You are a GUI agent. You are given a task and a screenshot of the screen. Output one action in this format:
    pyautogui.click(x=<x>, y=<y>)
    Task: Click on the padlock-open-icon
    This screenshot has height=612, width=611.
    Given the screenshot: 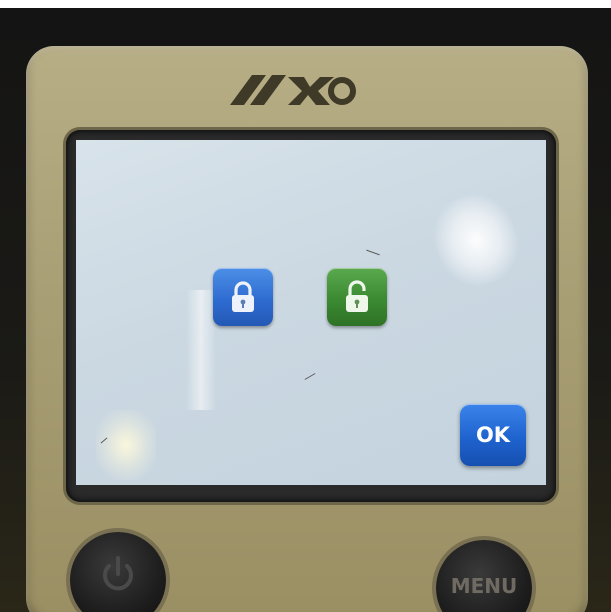 What is the action you would take?
    pyautogui.click(x=357, y=296)
    